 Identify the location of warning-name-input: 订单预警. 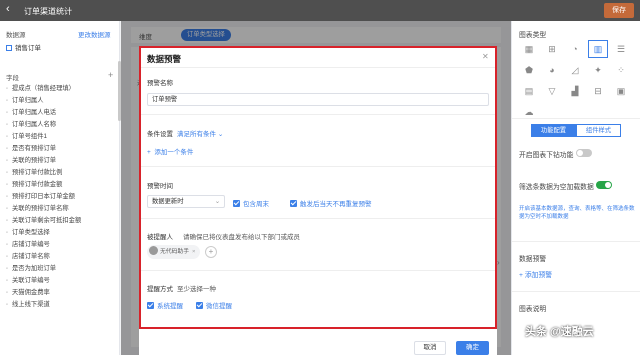
(318, 99).